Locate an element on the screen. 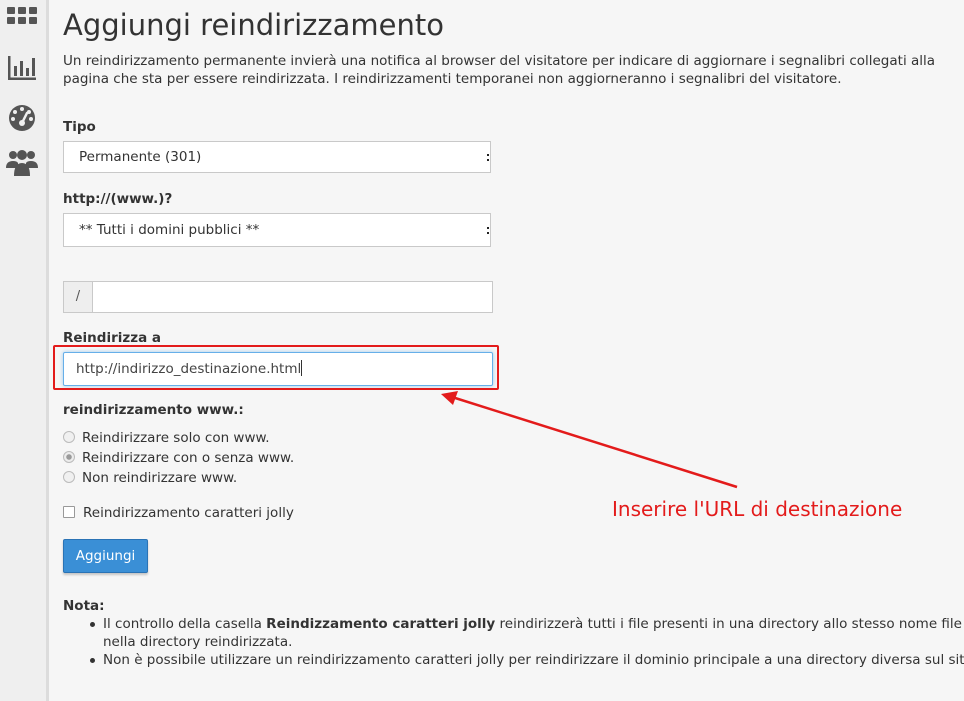 The height and width of the screenshot is (701, 964). sidebar is located at coordinates (24, 350).